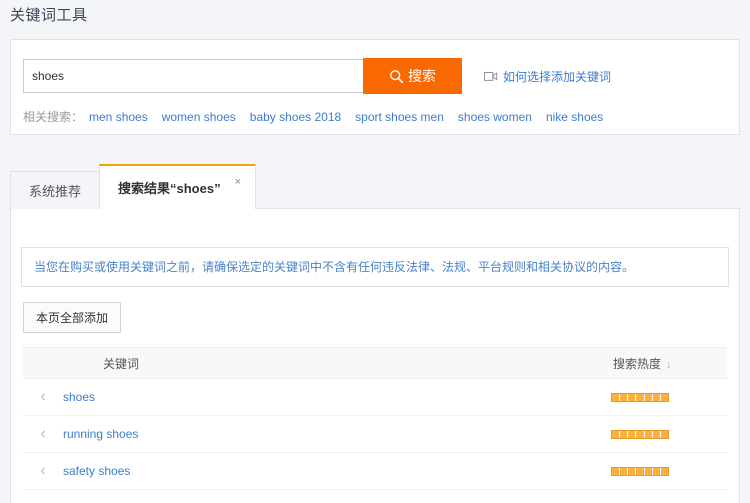  I want to click on related-search-item-5: nike shoes, so click(574, 117).